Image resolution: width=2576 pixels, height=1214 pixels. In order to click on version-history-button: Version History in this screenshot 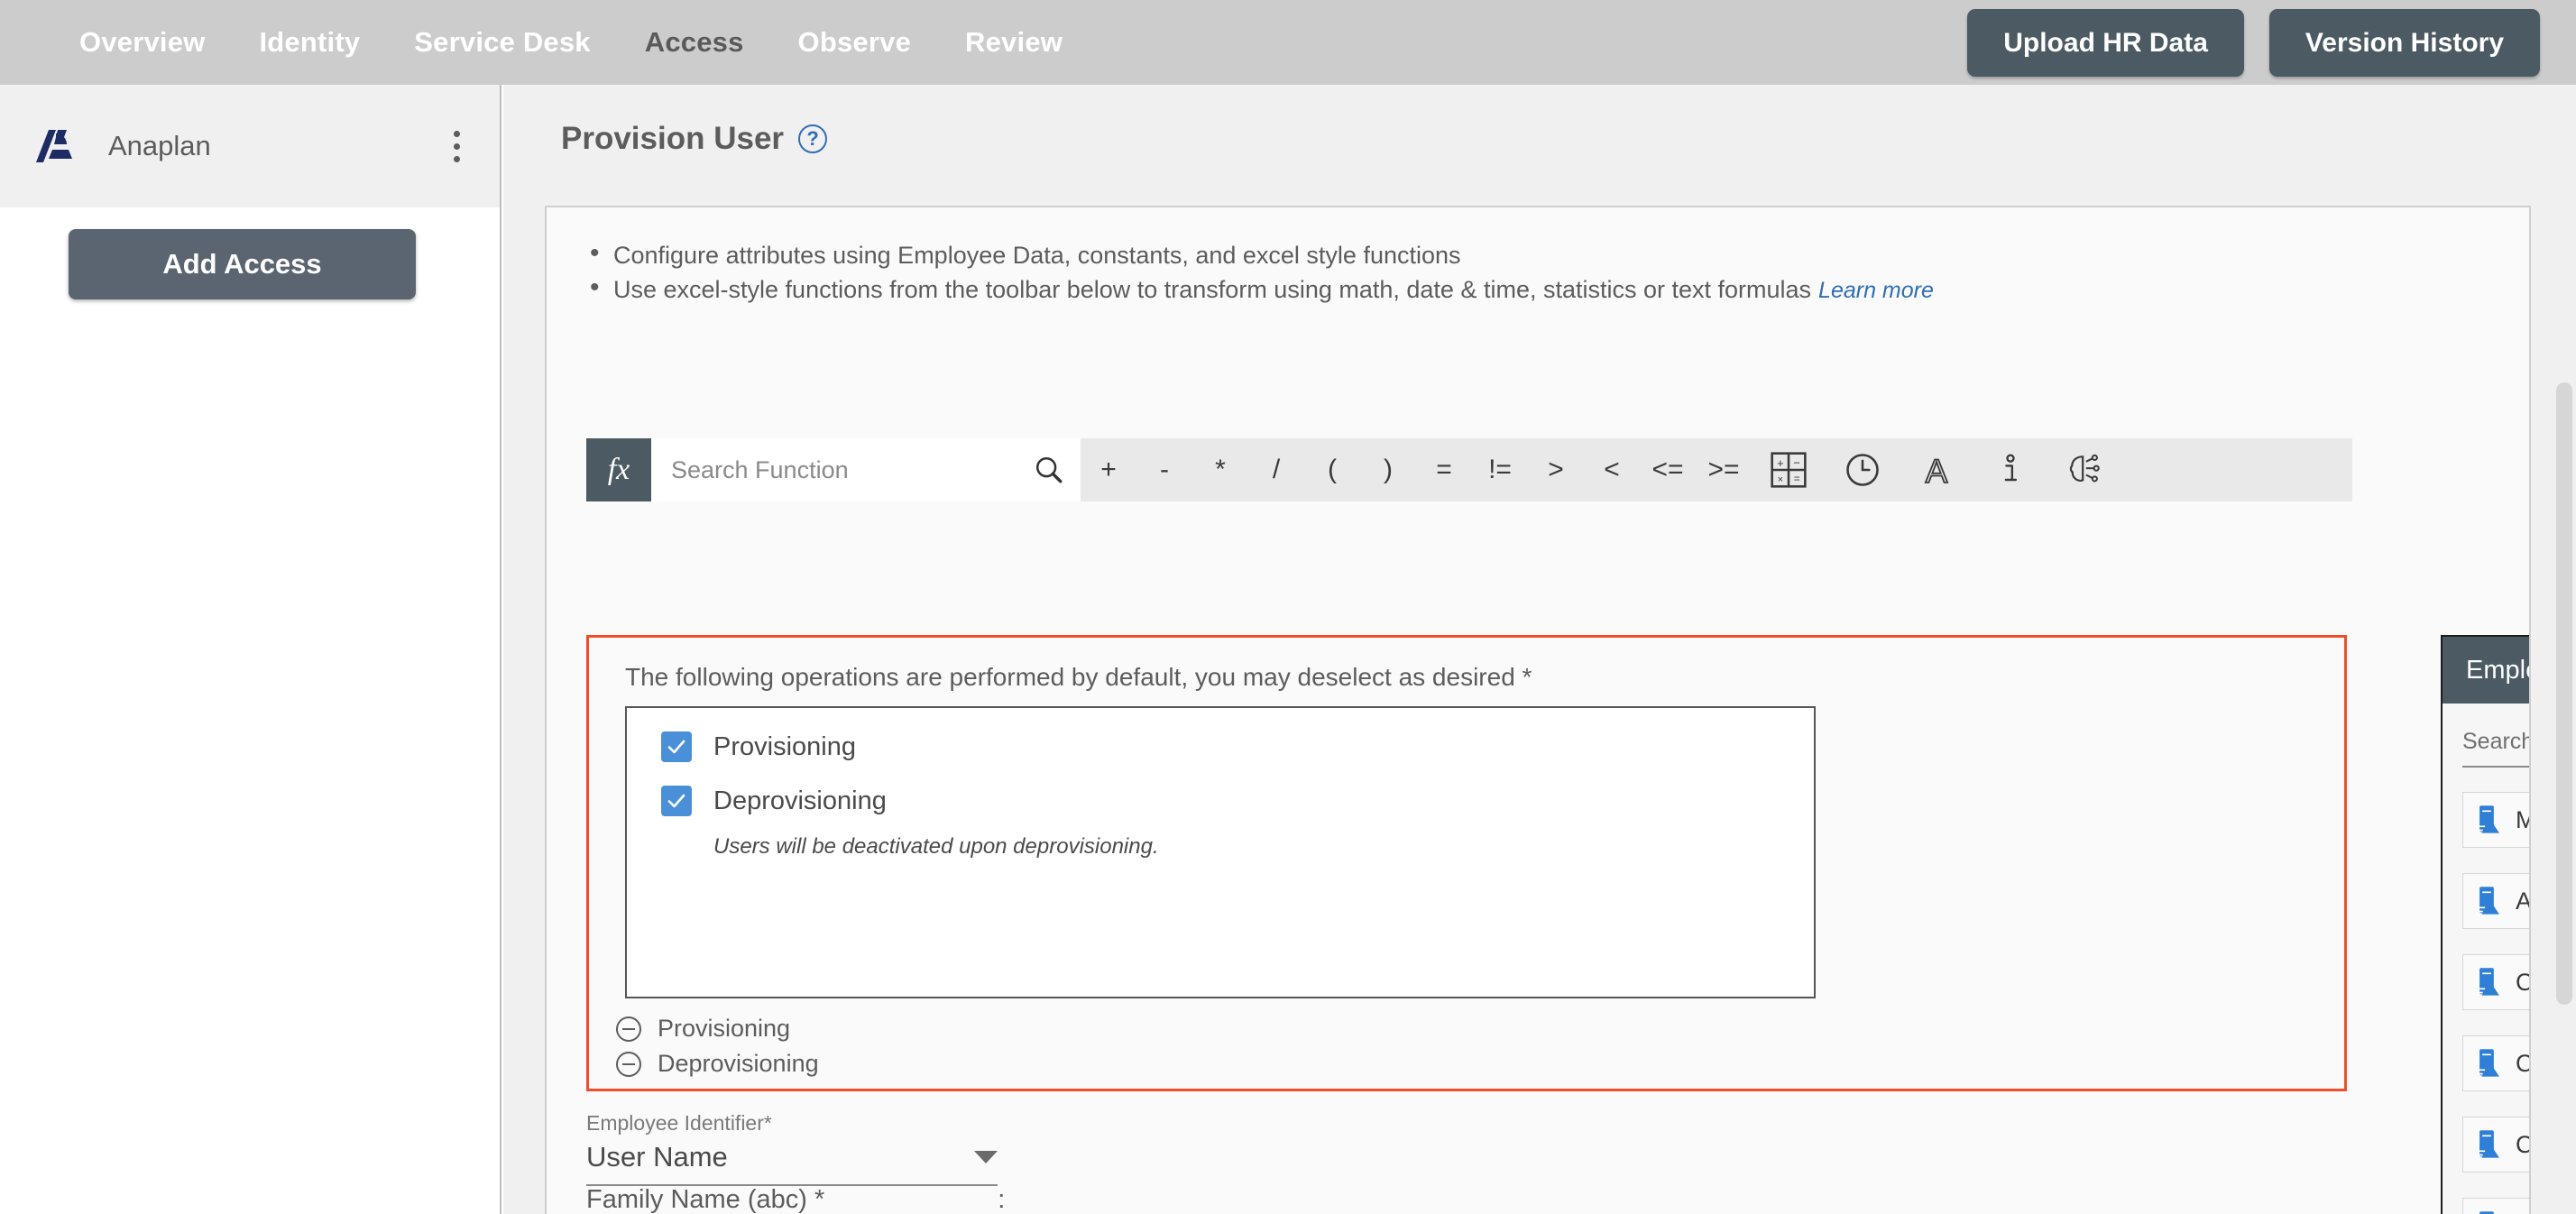, I will do `click(2404, 42)`.